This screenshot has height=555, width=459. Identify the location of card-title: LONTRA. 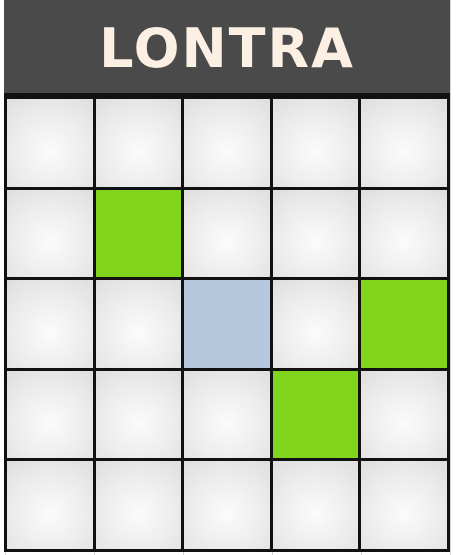
(227, 48).